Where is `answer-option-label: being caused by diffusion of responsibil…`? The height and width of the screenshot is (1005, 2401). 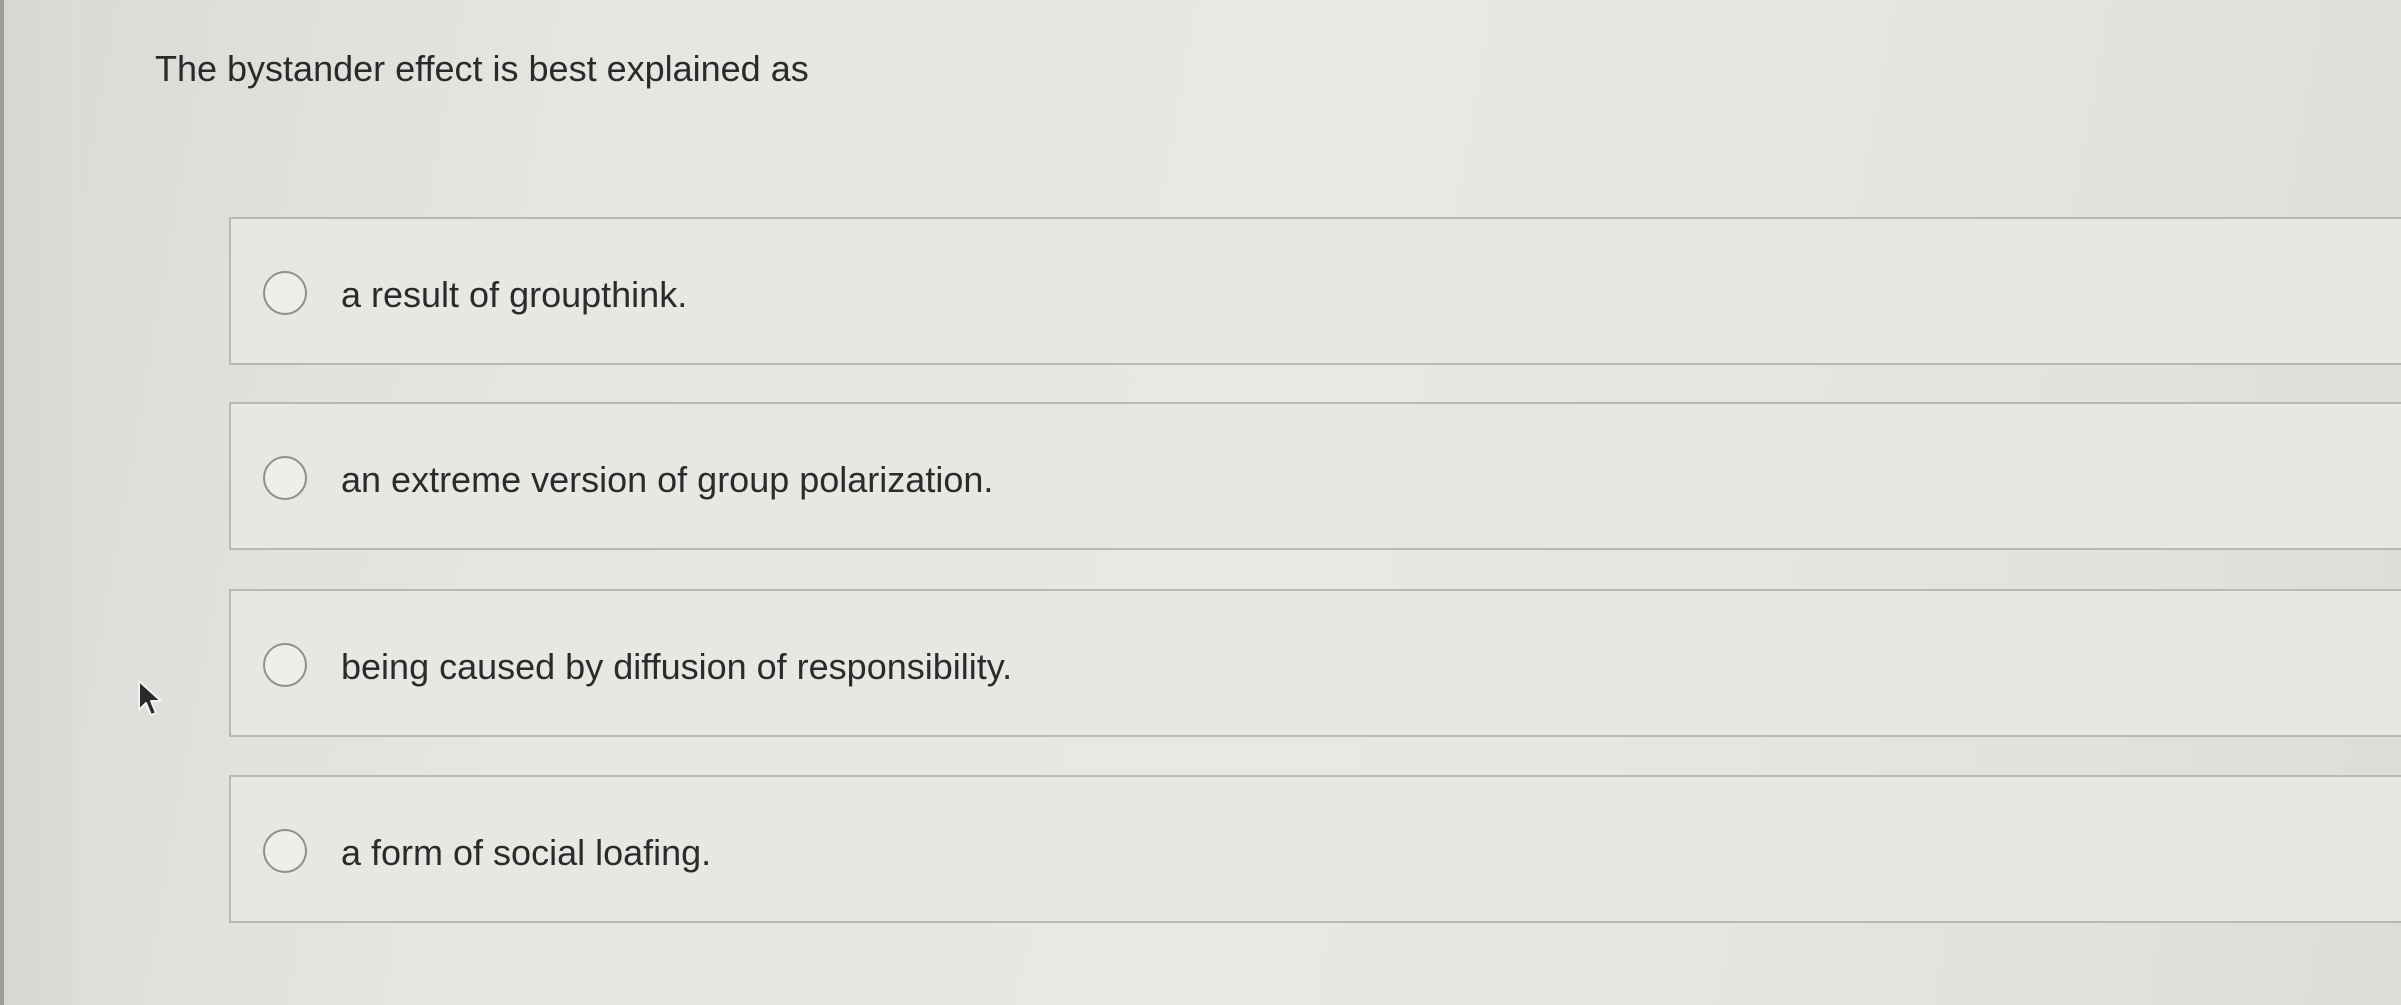
answer-option-label: being caused by diffusion of responsibil… is located at coordinates (677, 666).